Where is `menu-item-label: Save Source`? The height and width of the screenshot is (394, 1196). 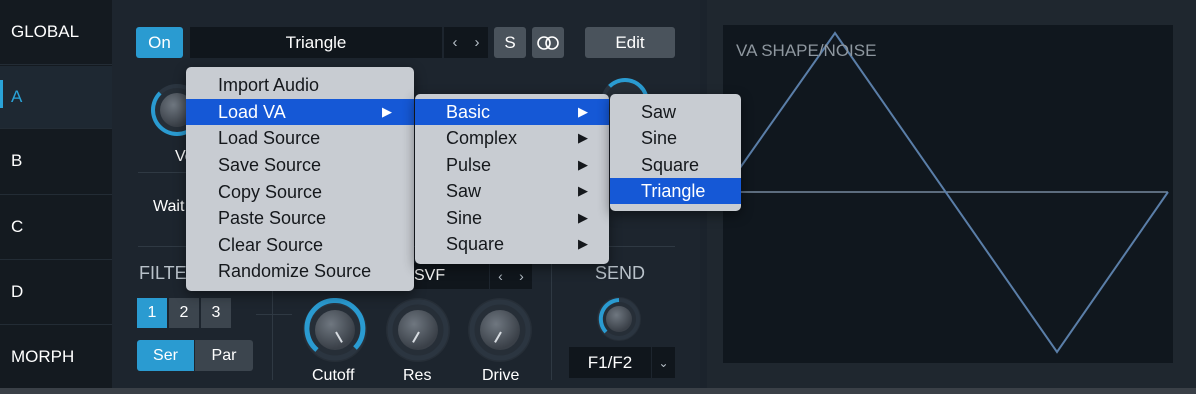 menu-item-label: Save Source is located at coordinates (270, 164).